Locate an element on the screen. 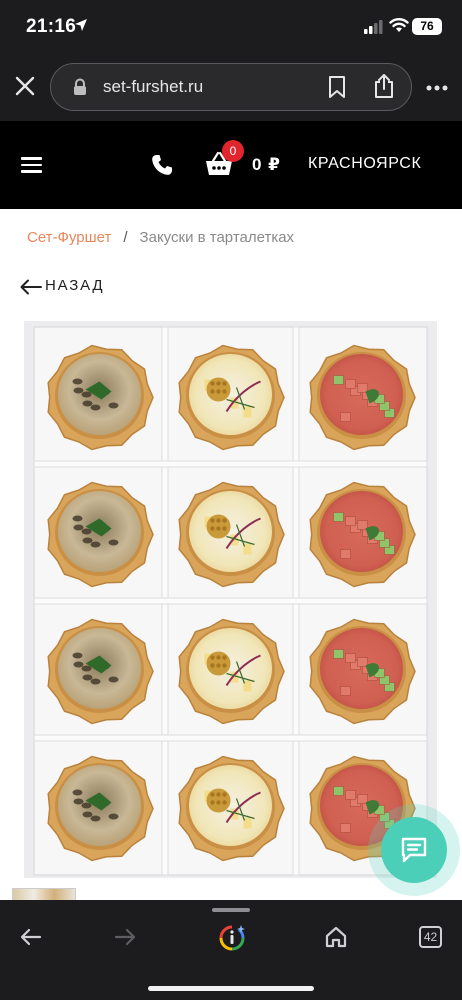 Image resolution: width=462 pixels, height=1000 pixels. browser-url-bar: set-furshet.ru is located at coordinates (231, 88).